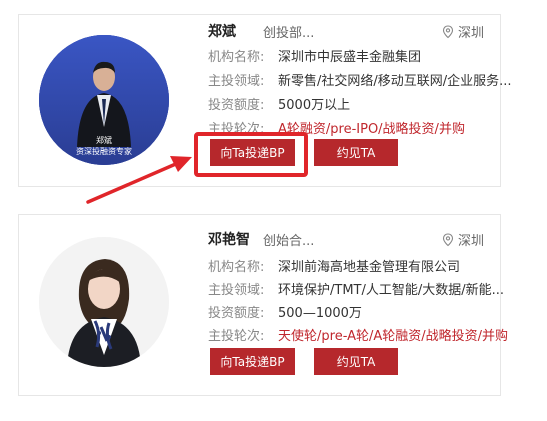  I want to click on investor-name: 郑斌, so click(222, 31).